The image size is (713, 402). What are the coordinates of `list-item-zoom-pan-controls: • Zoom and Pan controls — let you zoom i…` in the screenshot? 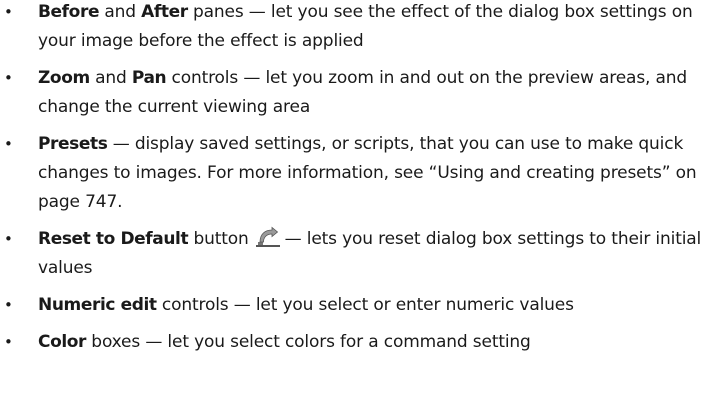 It's located at (356, 93).